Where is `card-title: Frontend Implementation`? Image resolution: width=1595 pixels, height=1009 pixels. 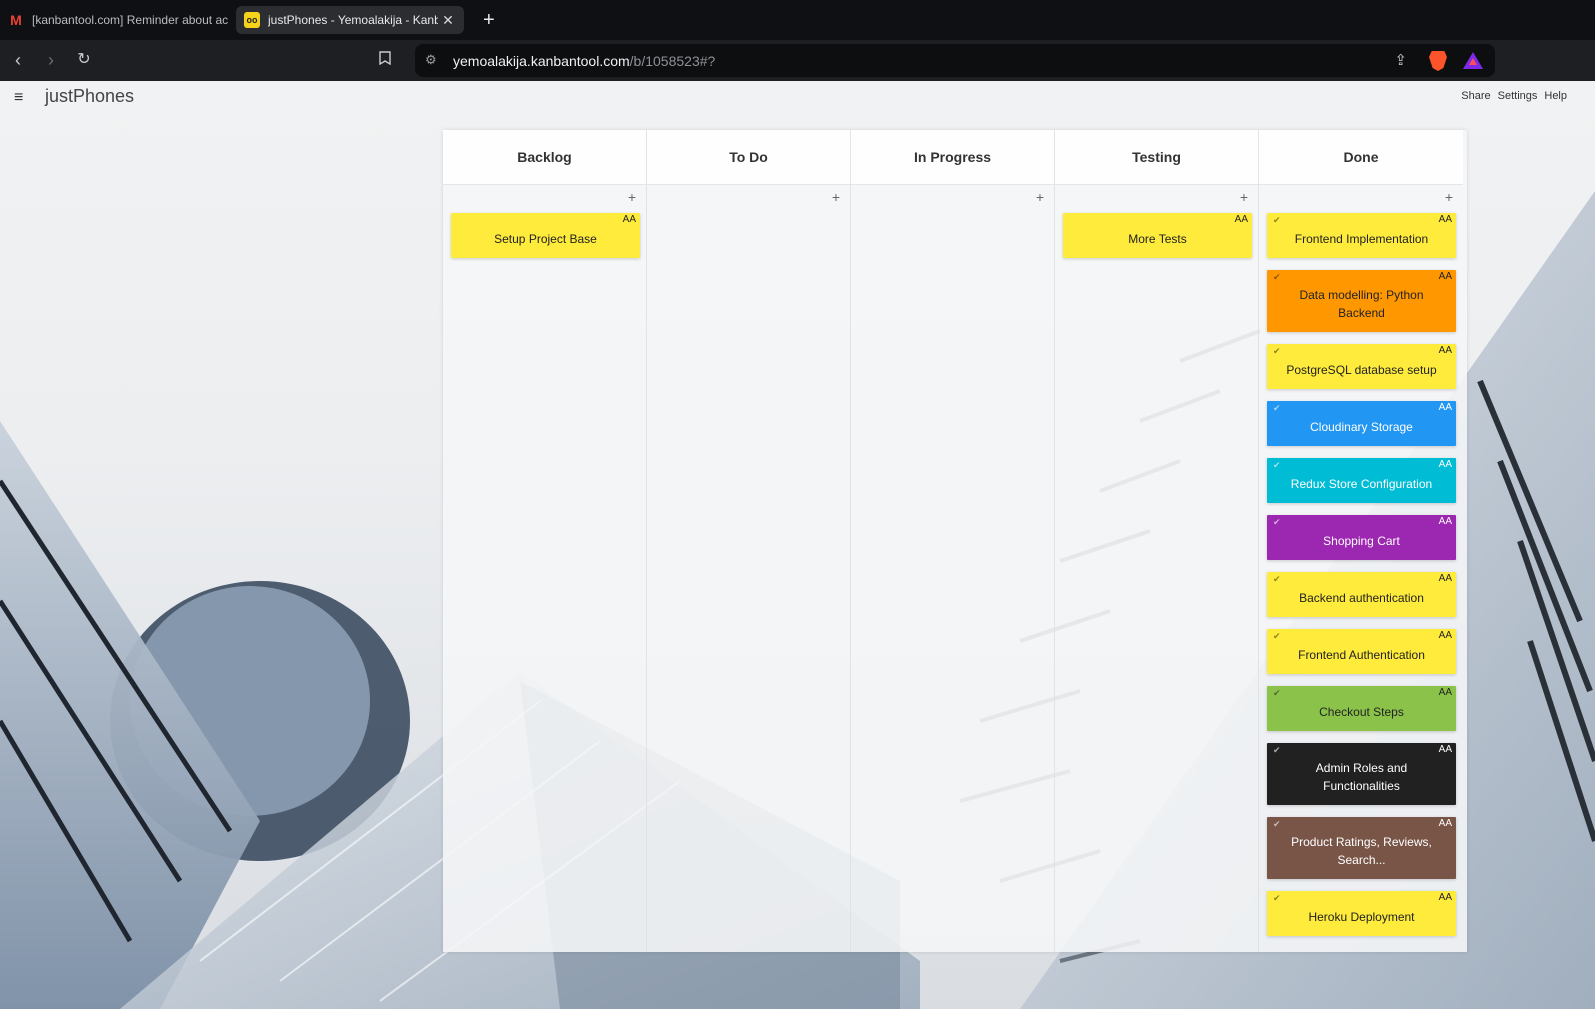 card-title: Frontend Implementation is located at coordinates (1361, 238).